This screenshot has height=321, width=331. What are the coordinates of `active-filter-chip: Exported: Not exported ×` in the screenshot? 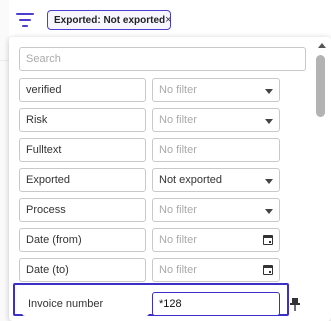 It's located at (109, 20).